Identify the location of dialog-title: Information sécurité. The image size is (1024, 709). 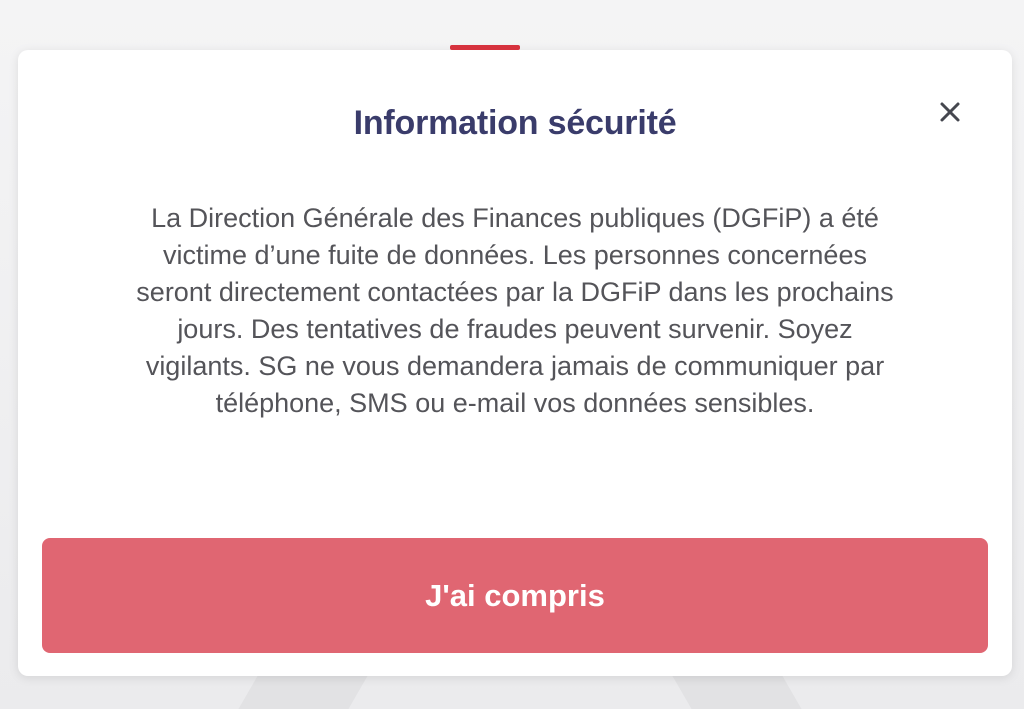
(515, 123).